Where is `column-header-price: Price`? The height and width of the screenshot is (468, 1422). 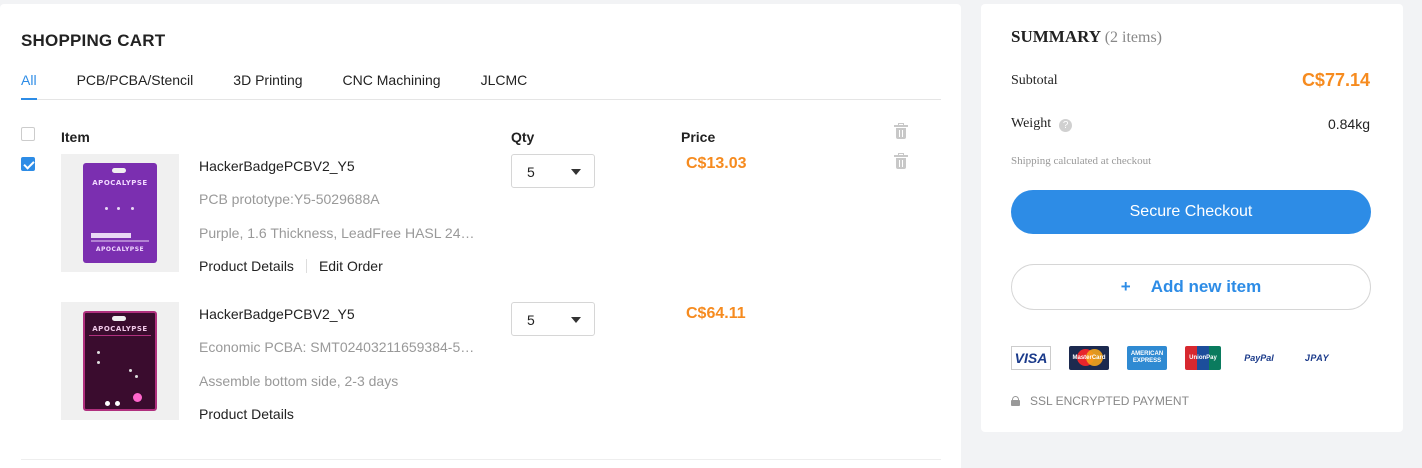 column-header-price: Price is located at coordinates (698, 137).